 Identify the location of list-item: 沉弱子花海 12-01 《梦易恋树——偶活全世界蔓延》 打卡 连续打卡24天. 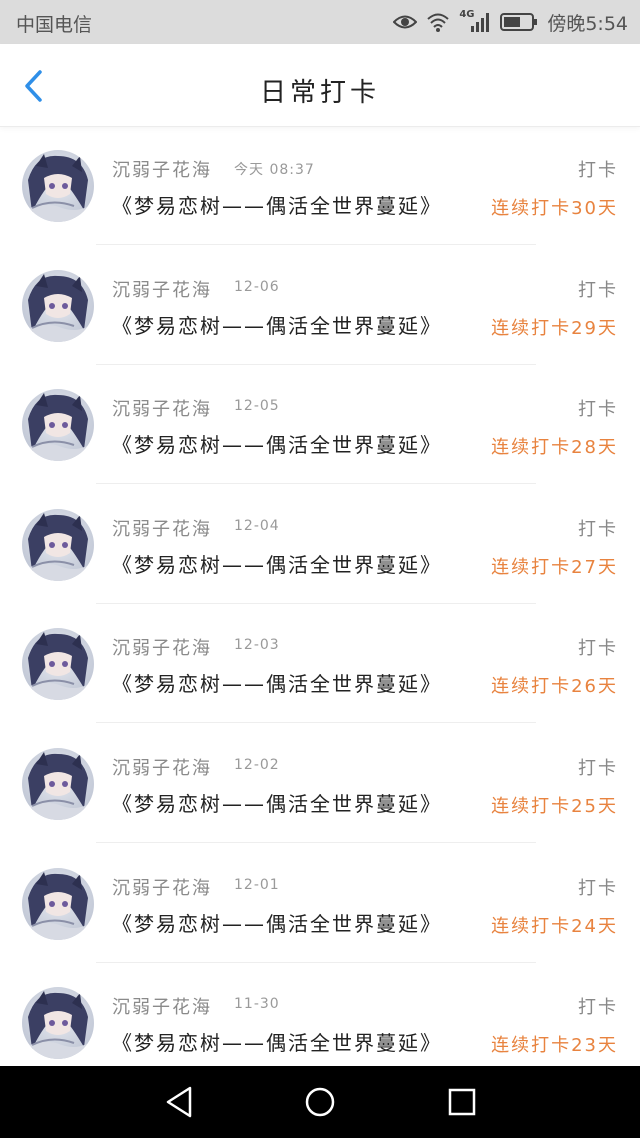
(320, 904).